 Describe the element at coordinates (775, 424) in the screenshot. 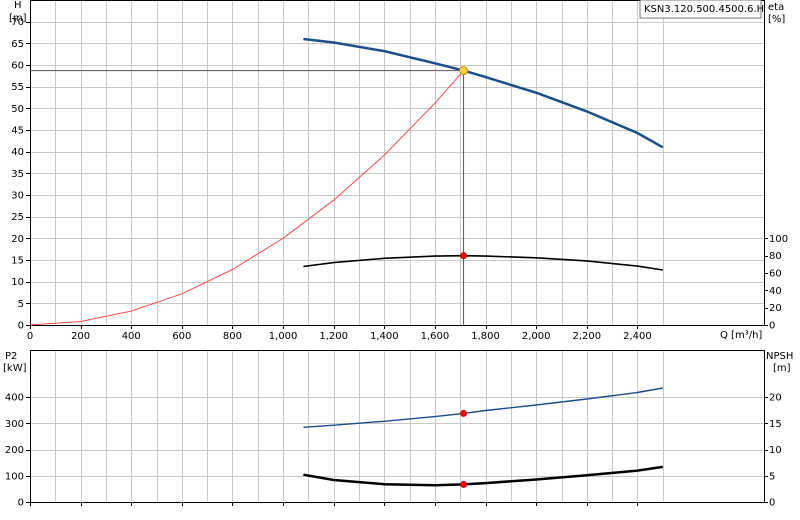

I see `right-tick-label: 15` at that location.